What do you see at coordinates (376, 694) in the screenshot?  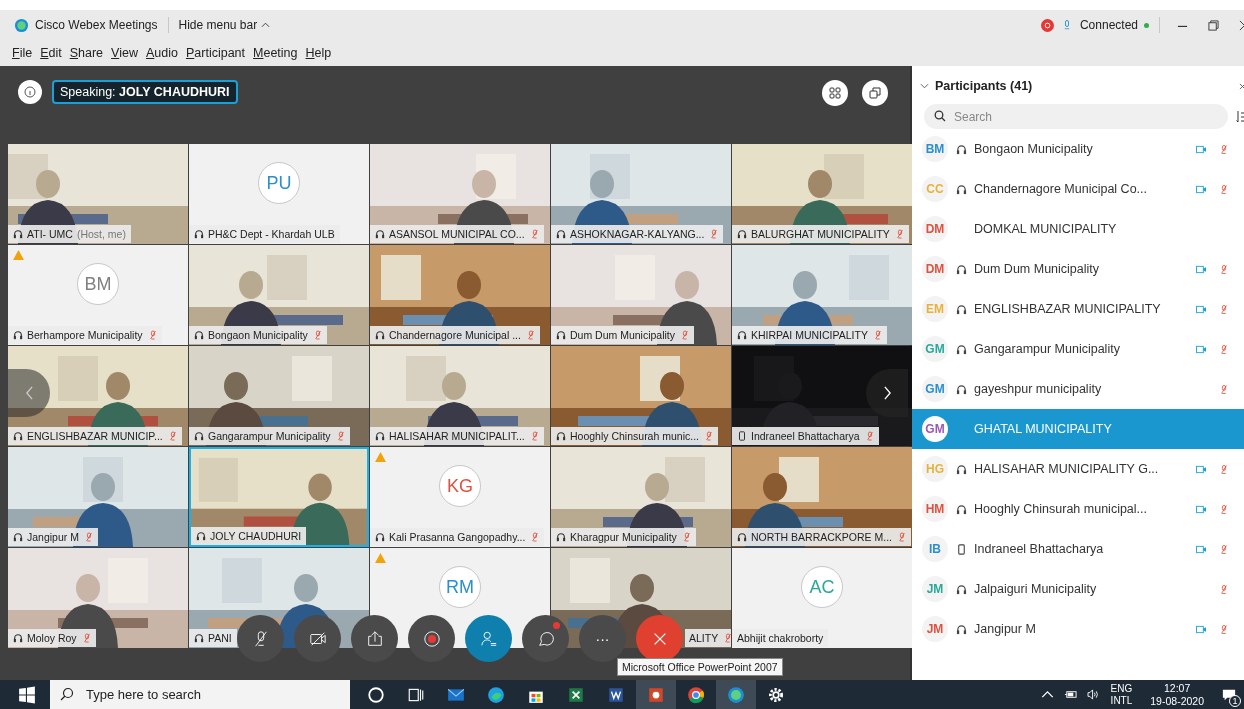 I see `circle-icon` at bounding box center [376, 694].